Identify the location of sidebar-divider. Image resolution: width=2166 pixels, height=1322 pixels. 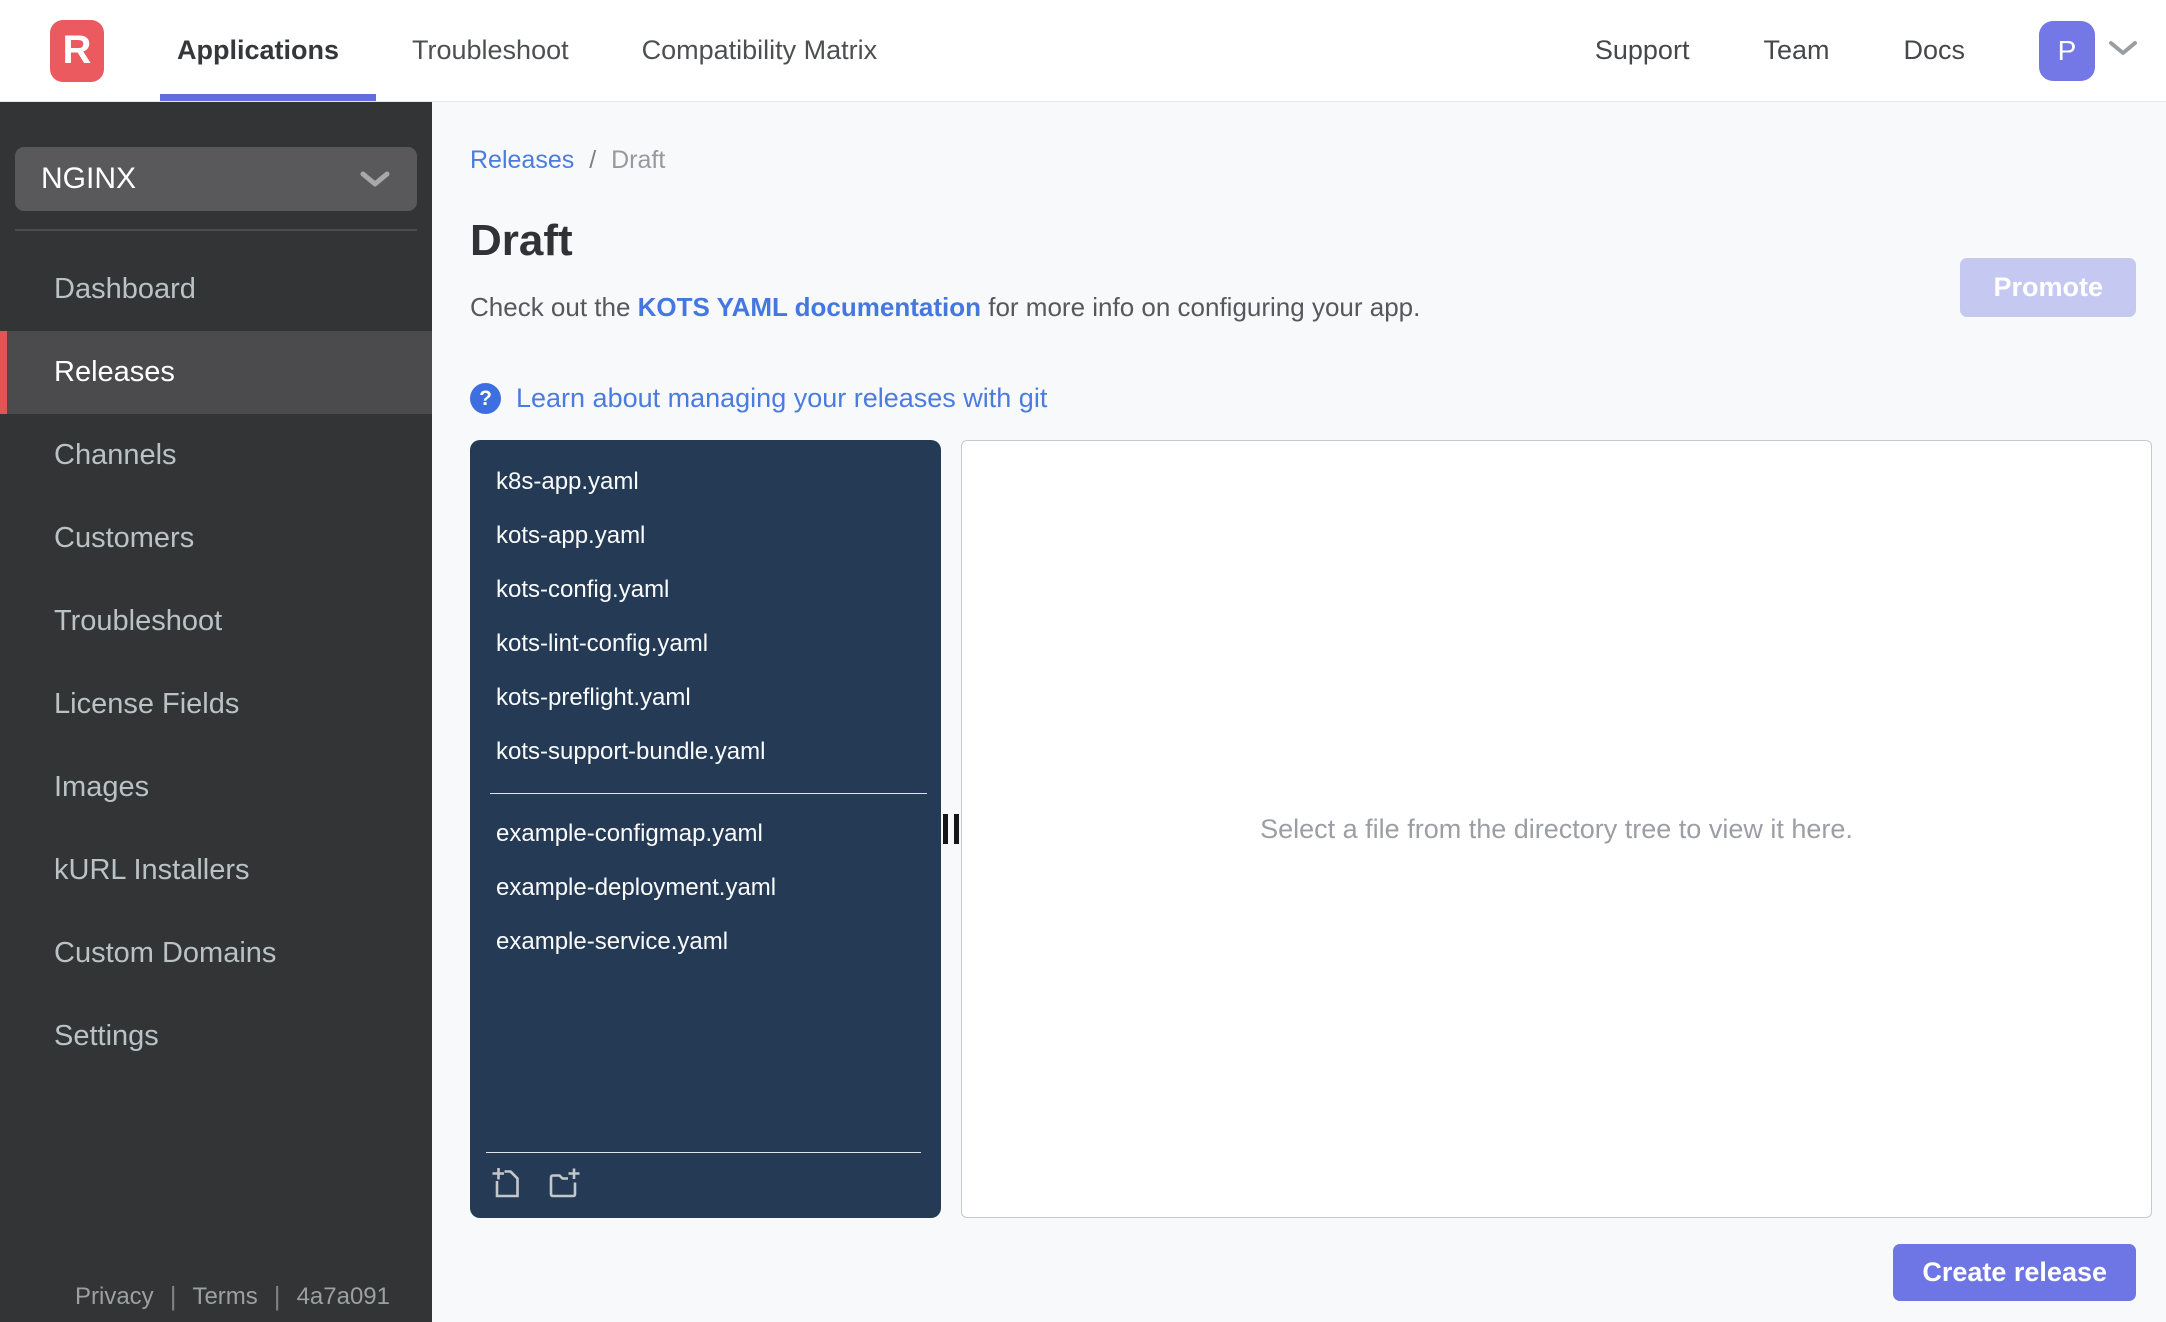
(216, 230).